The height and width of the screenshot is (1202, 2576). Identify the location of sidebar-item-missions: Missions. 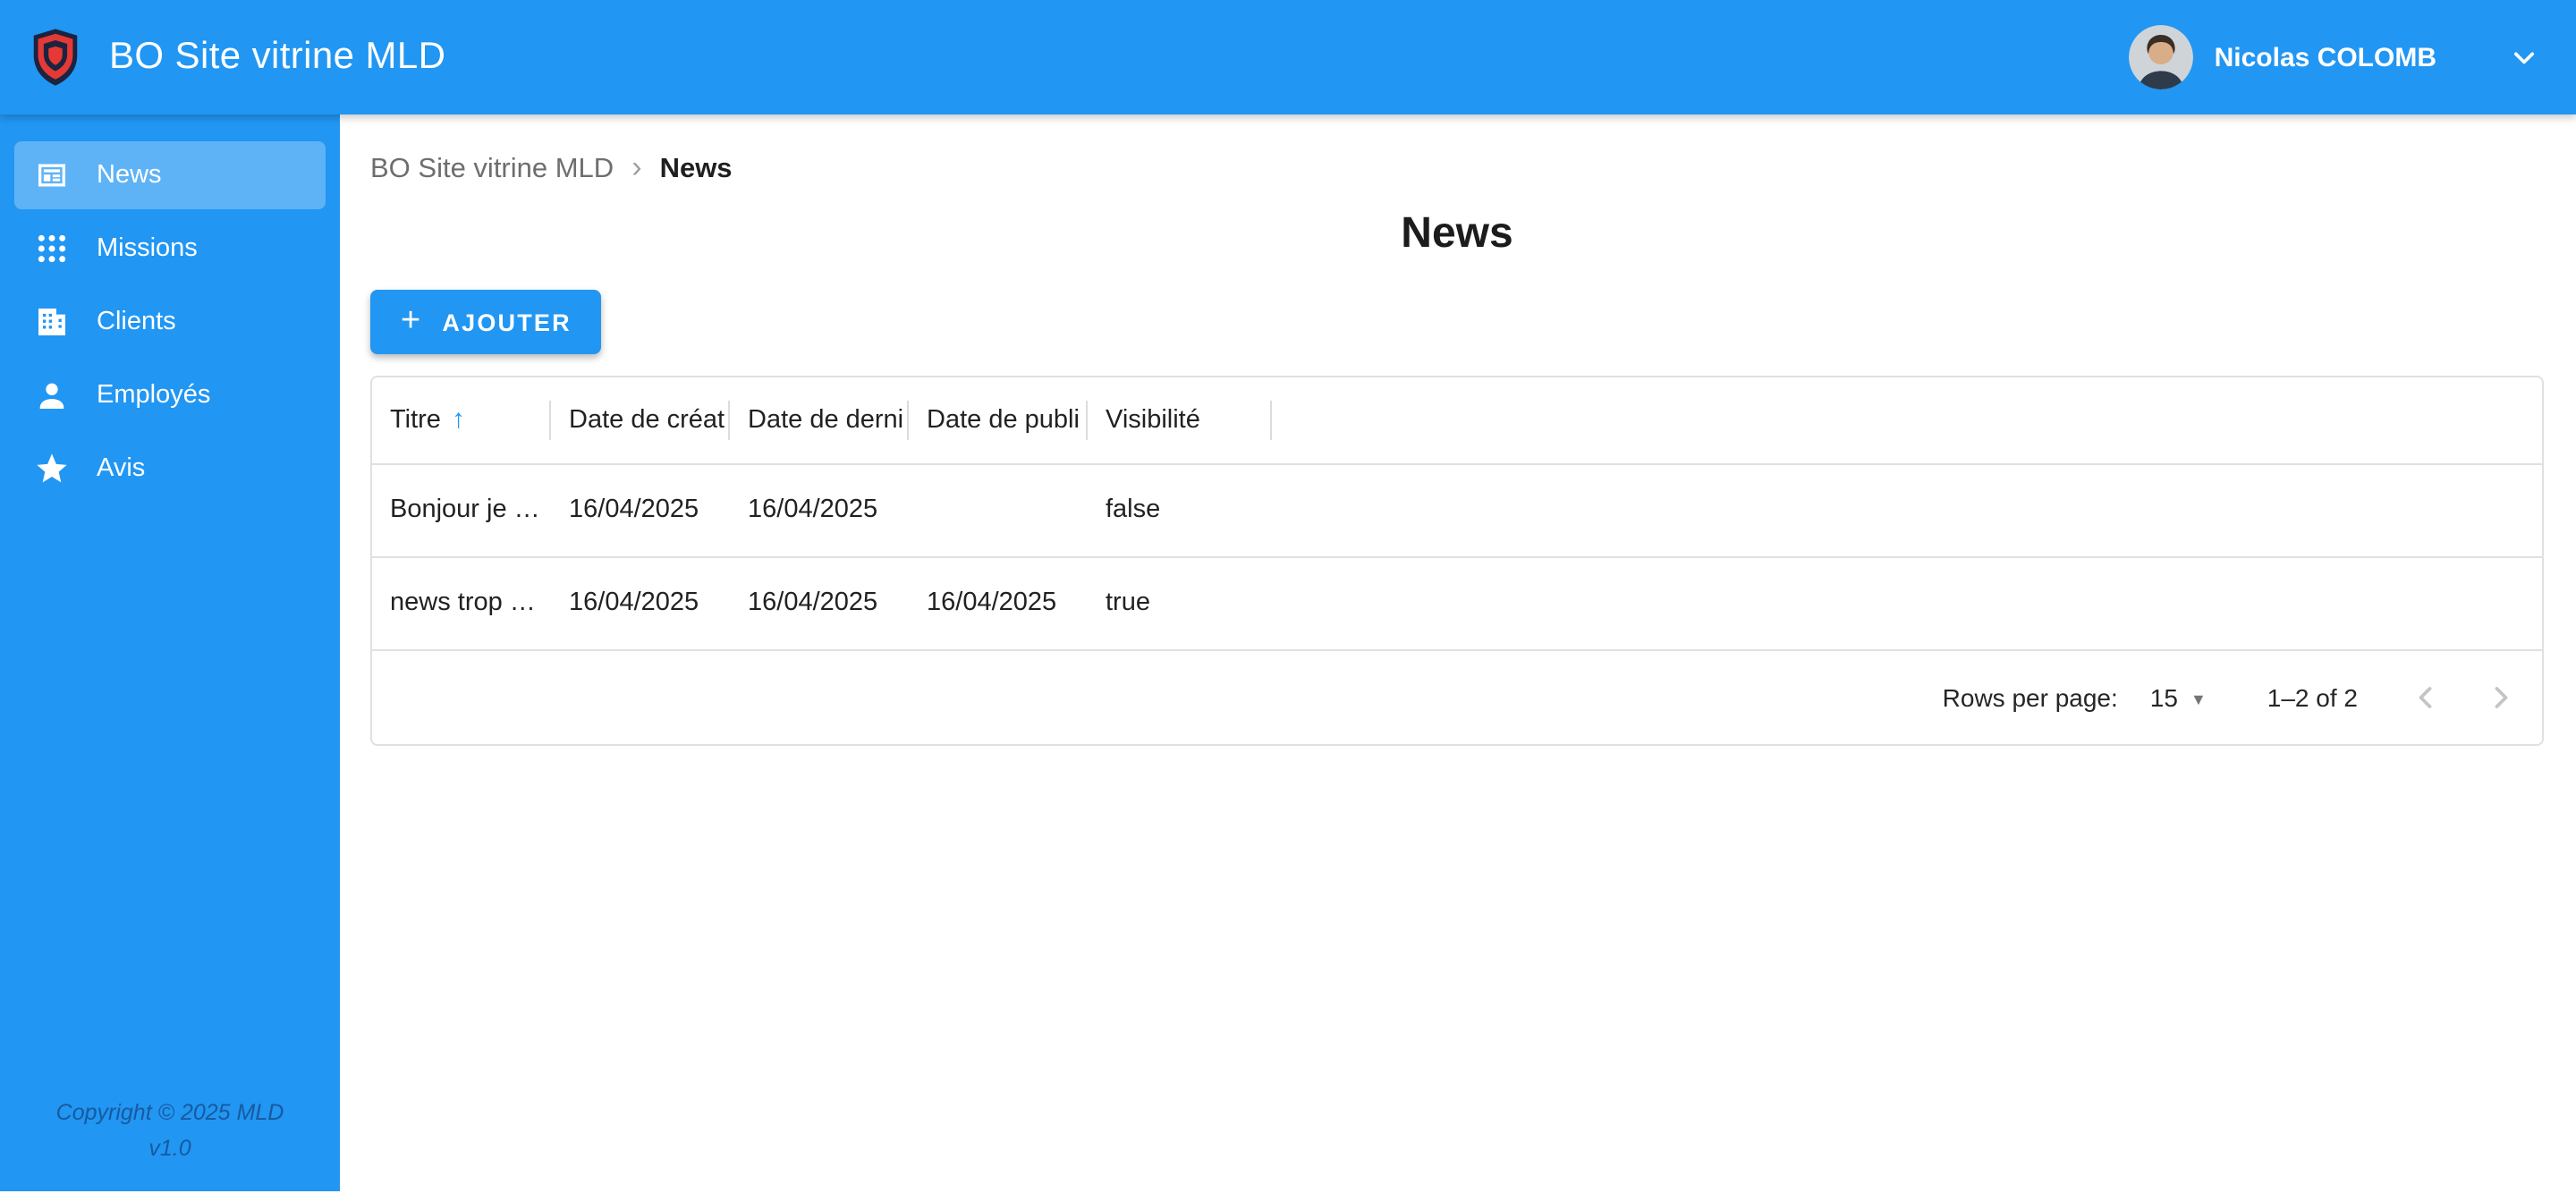
(170, 249).